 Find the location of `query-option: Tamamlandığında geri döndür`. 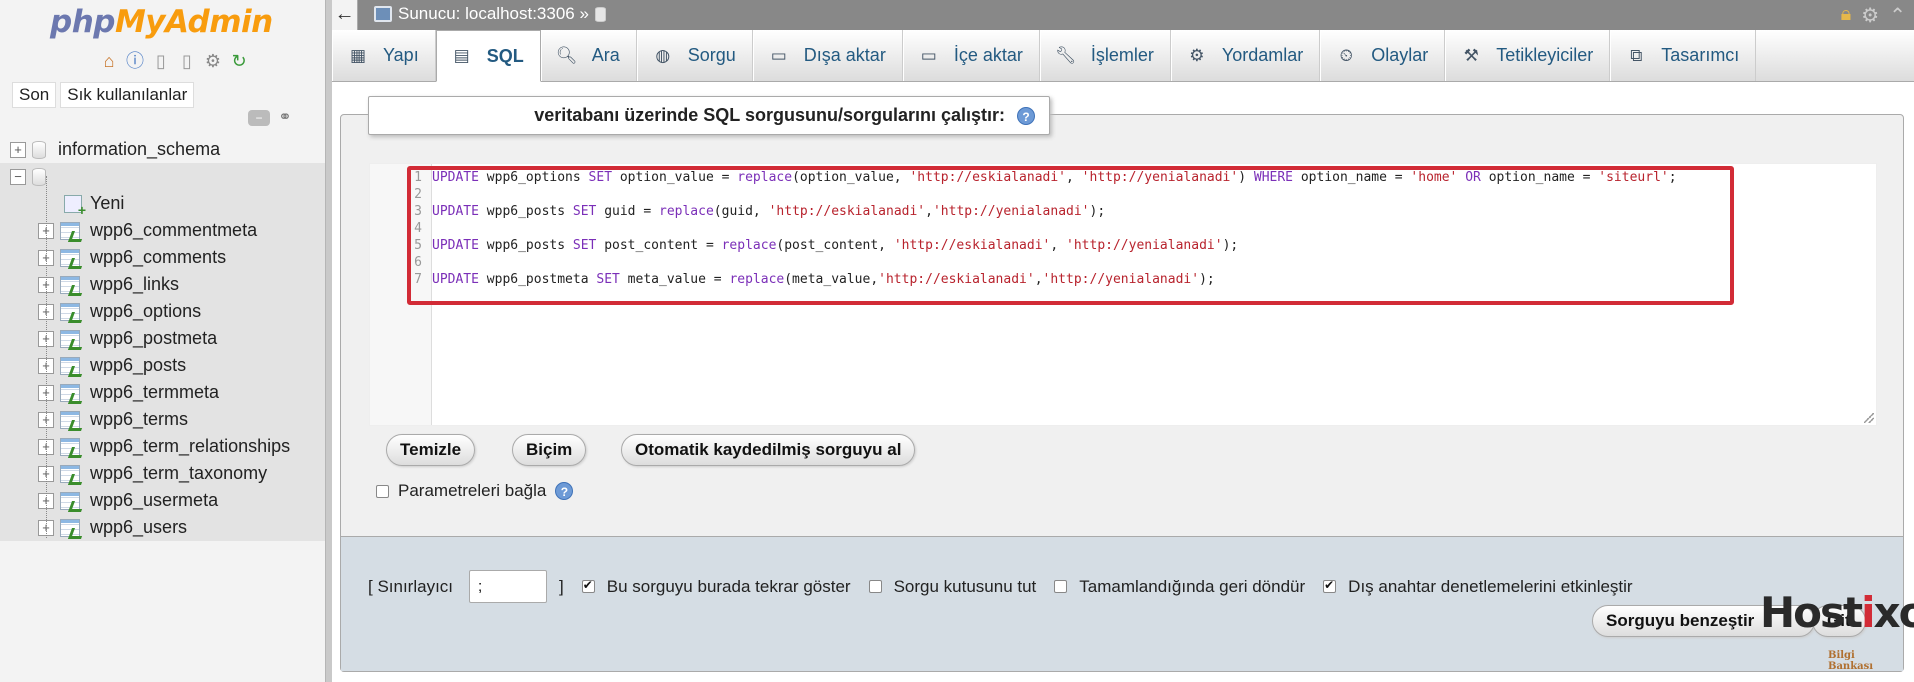

query-option: Tamamlandığında geri döndür is located at coordinates (1179, 587).